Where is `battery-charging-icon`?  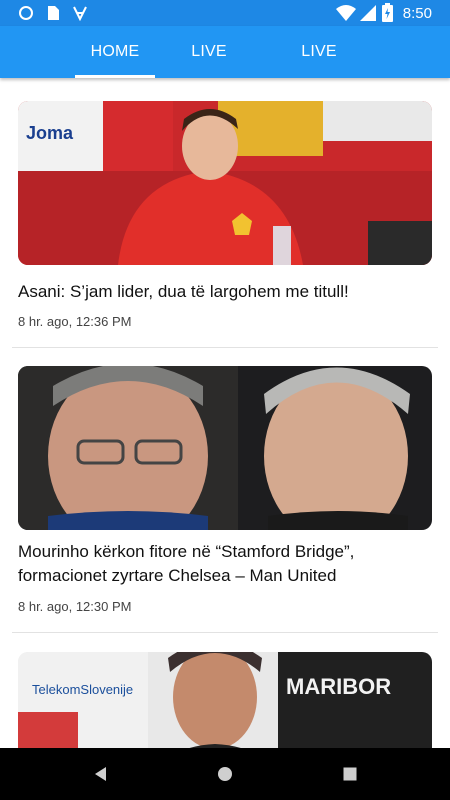
battery-charging-icon is located at coordinates (387, 12).